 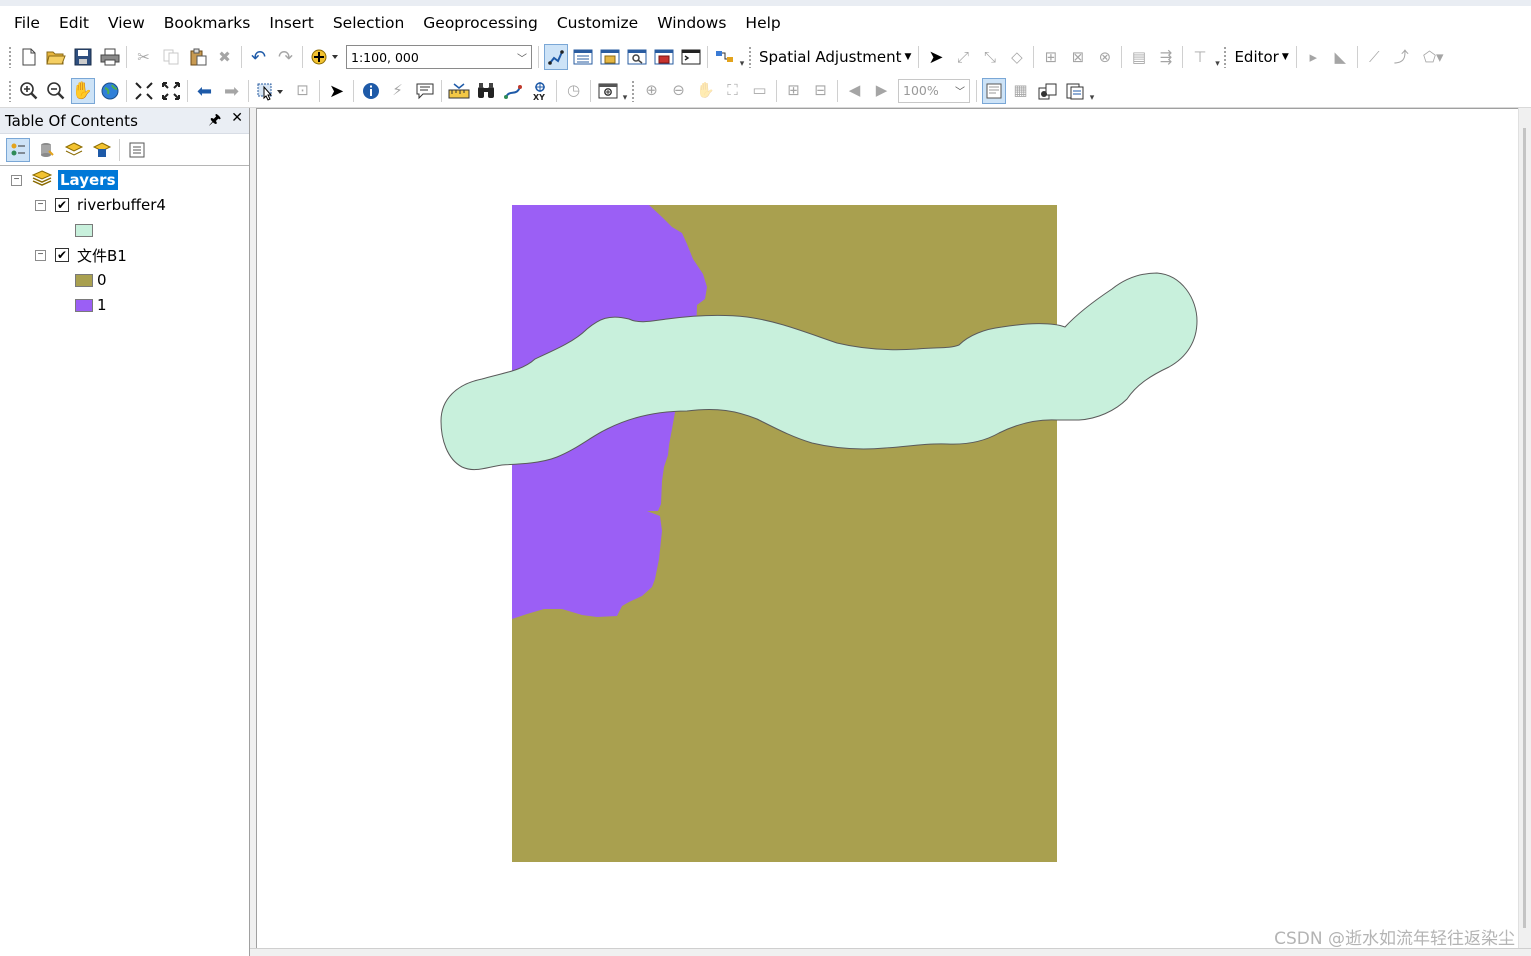 I want to click on trace-tool-icon: ⬠▾, so click(x=1433, y=57).